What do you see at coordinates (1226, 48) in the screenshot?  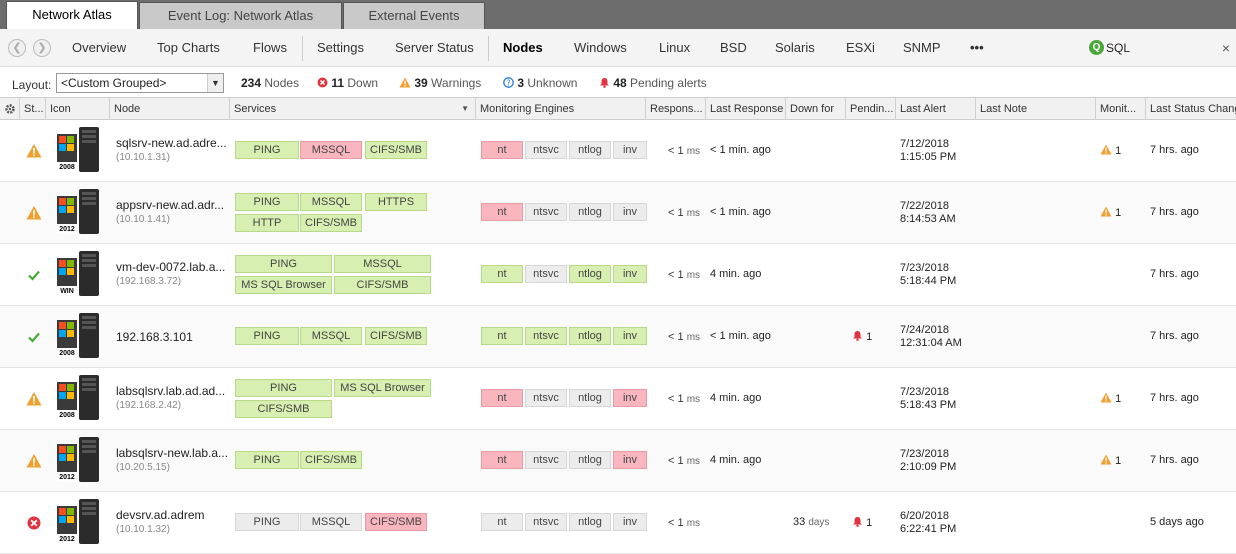 I see `clear-search-icon: ×` at bounding box center [1226, 48].